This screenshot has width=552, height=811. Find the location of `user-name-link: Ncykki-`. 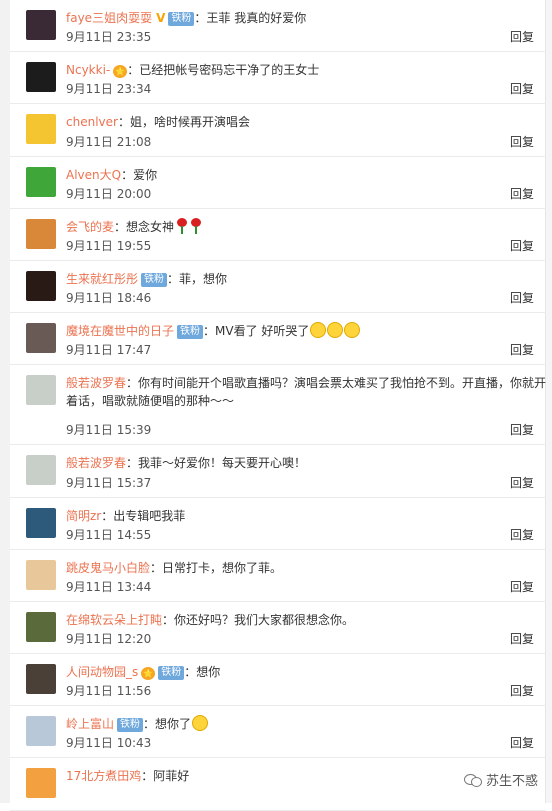

user-name-link: Ncykki- is located at coordinates (88, 70).